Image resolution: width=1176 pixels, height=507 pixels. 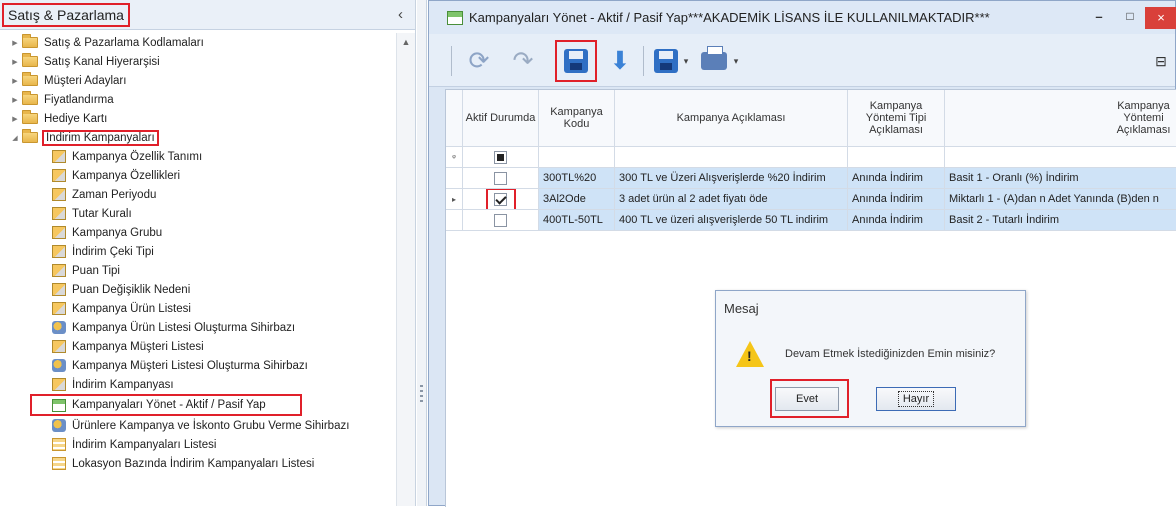 I want to click on tree-item: ▶ Fiyatlandırma, so click(x=198, y=99).